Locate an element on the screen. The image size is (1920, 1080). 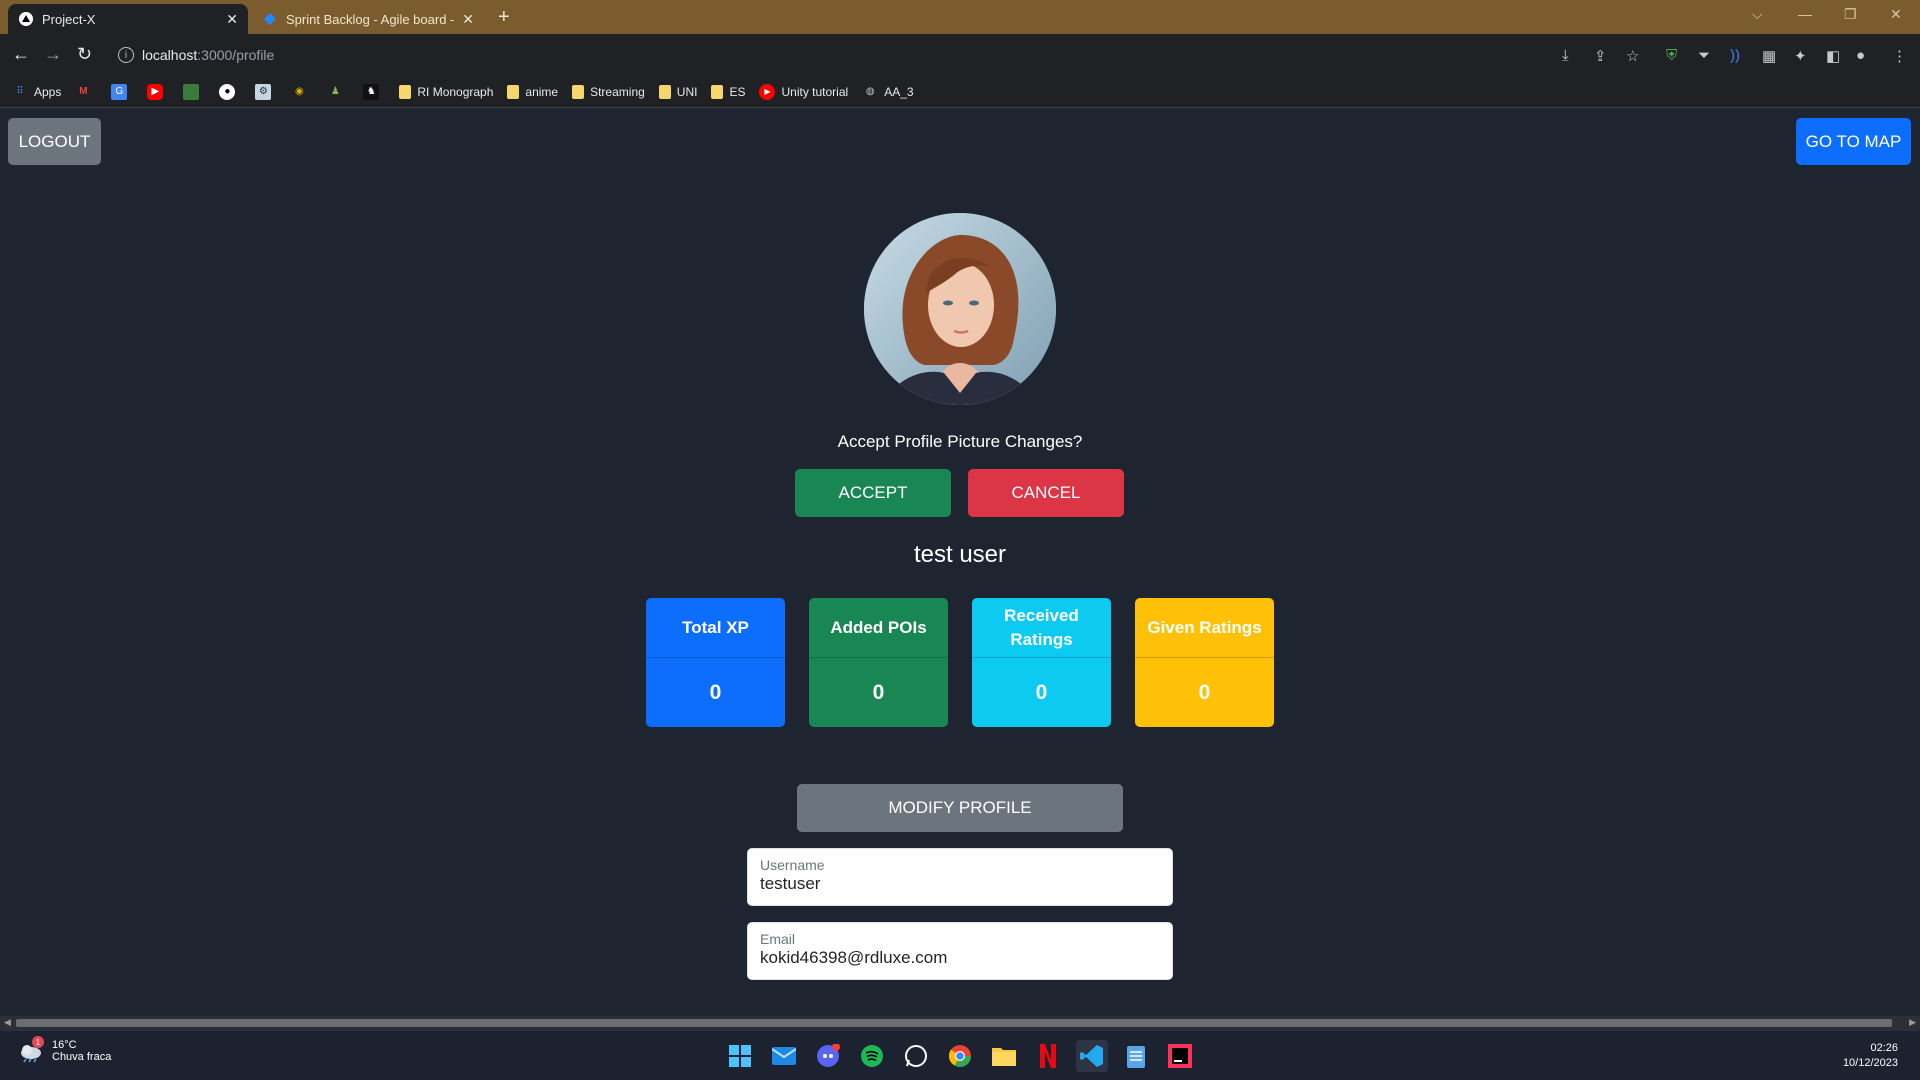
intellij-icon is located at coordinates (1180, 1056).